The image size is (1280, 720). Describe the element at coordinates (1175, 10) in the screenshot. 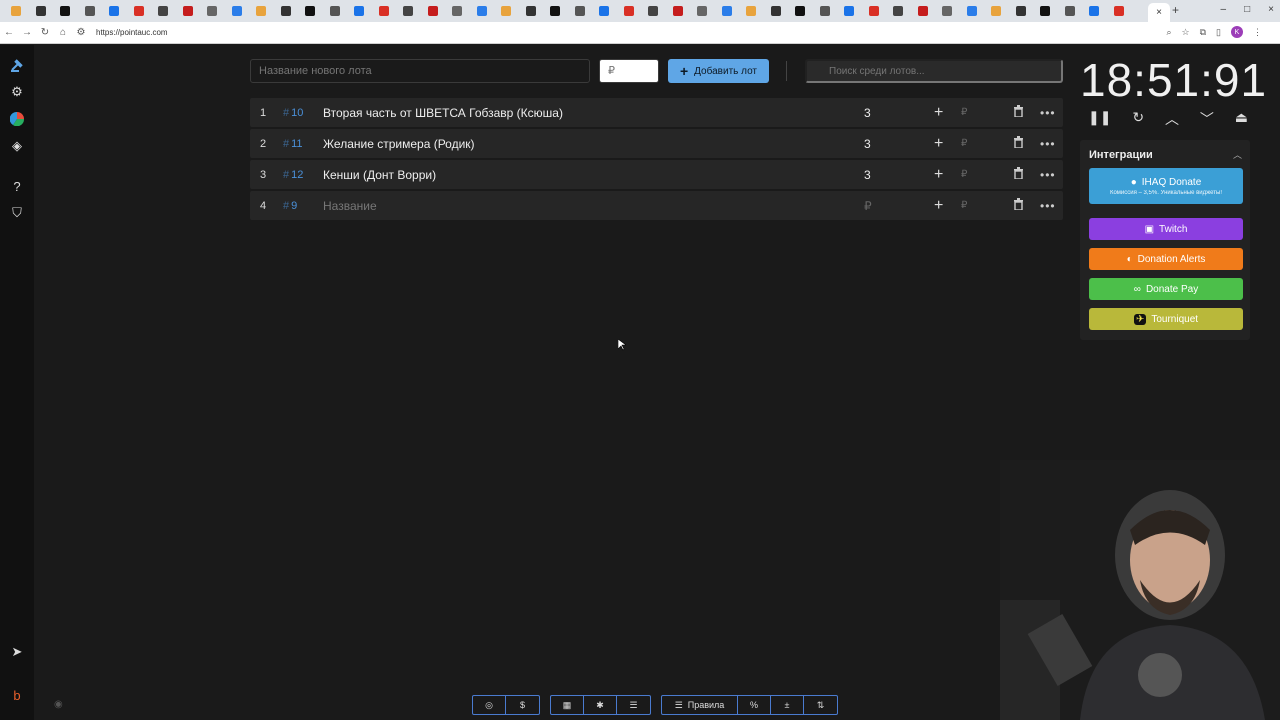

I see `new-tab-button: +` at that location.